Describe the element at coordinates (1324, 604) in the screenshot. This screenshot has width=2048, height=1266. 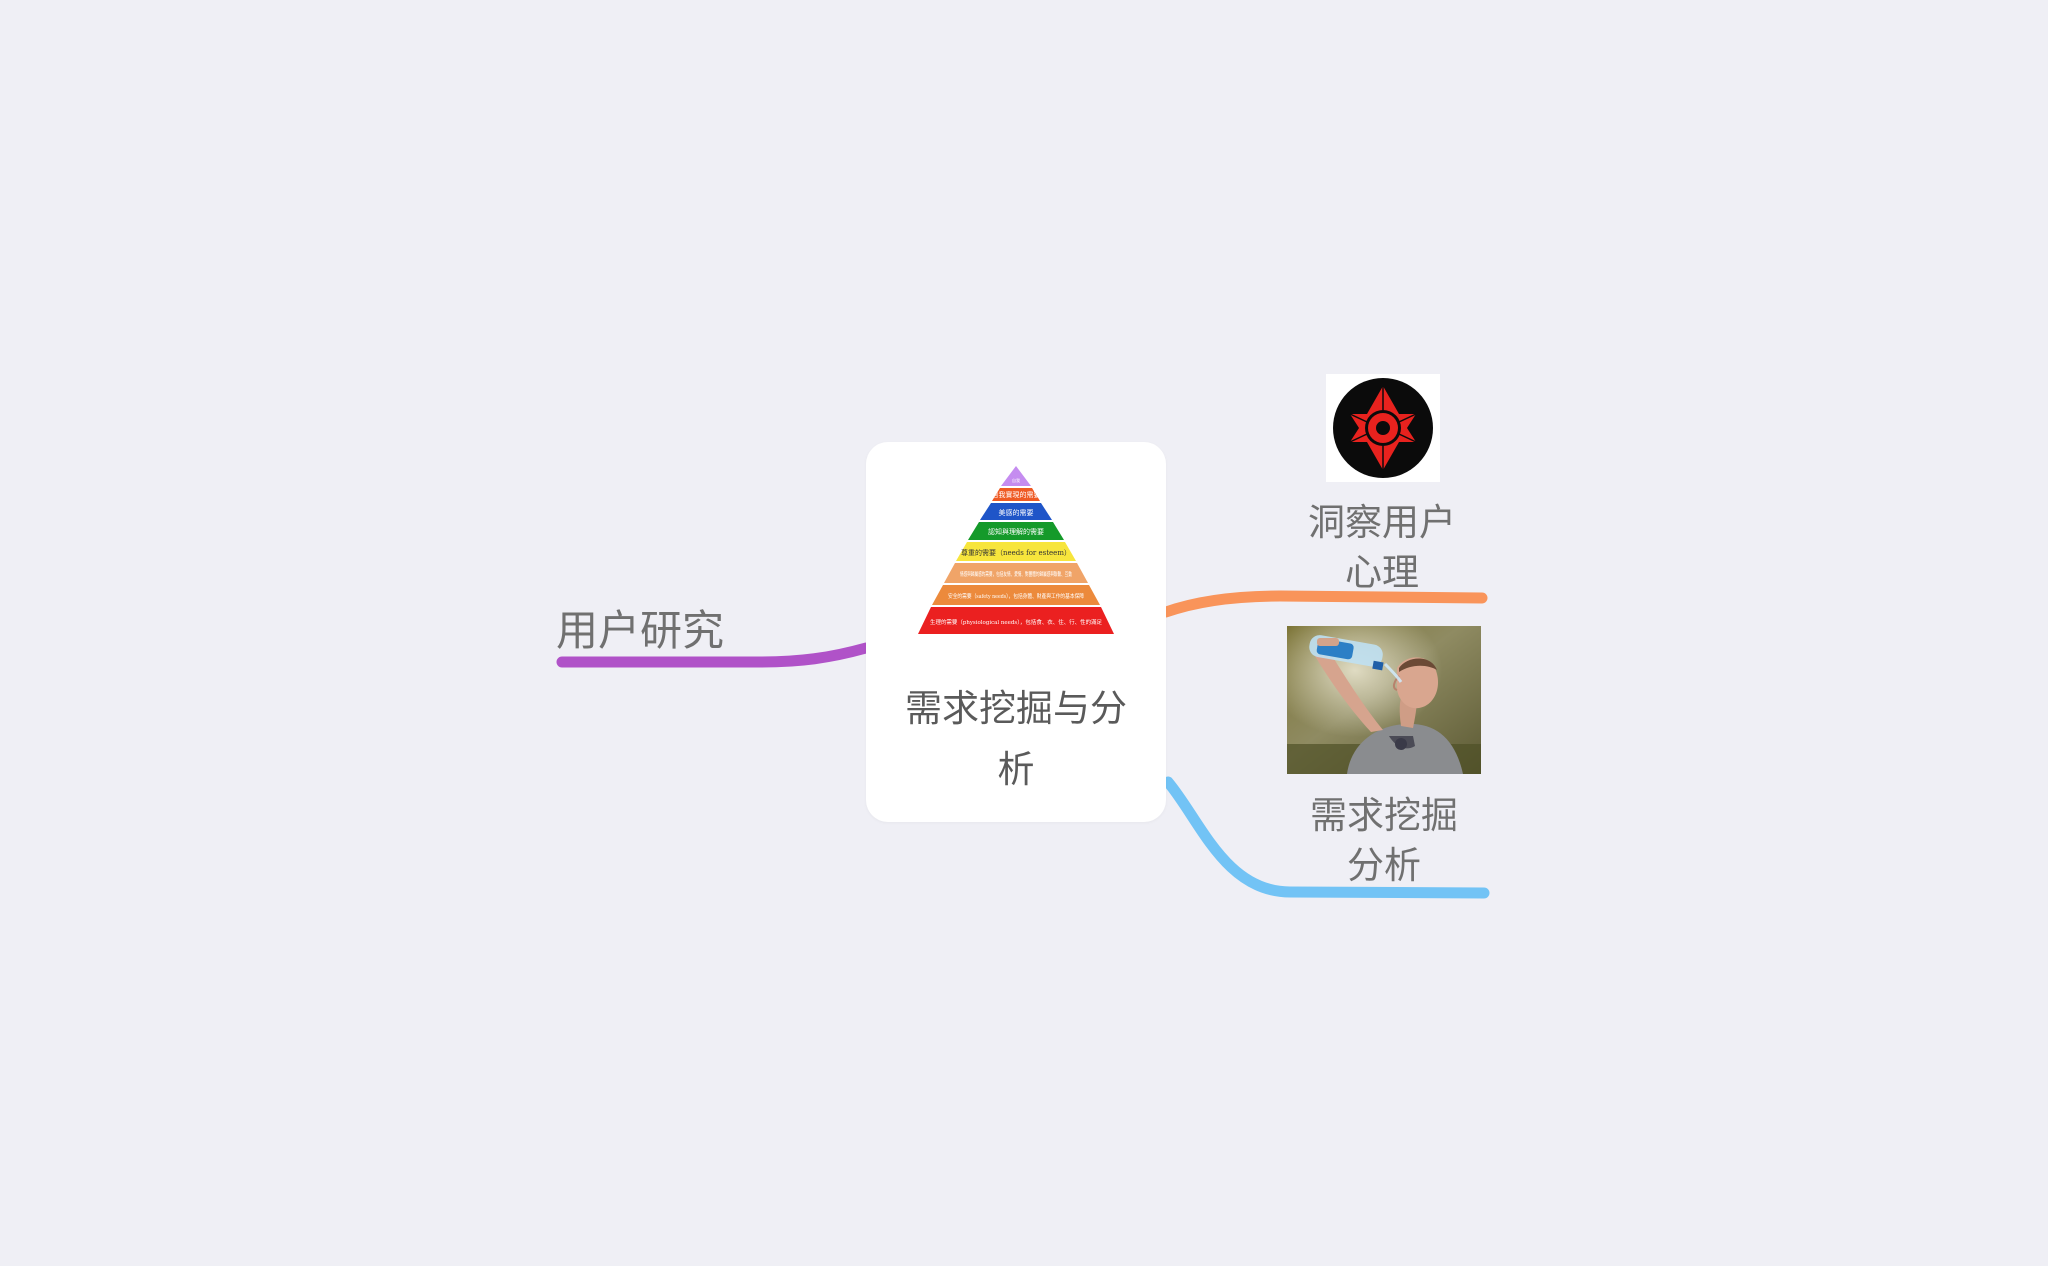
I see `branch-insight-psychology` at that location.